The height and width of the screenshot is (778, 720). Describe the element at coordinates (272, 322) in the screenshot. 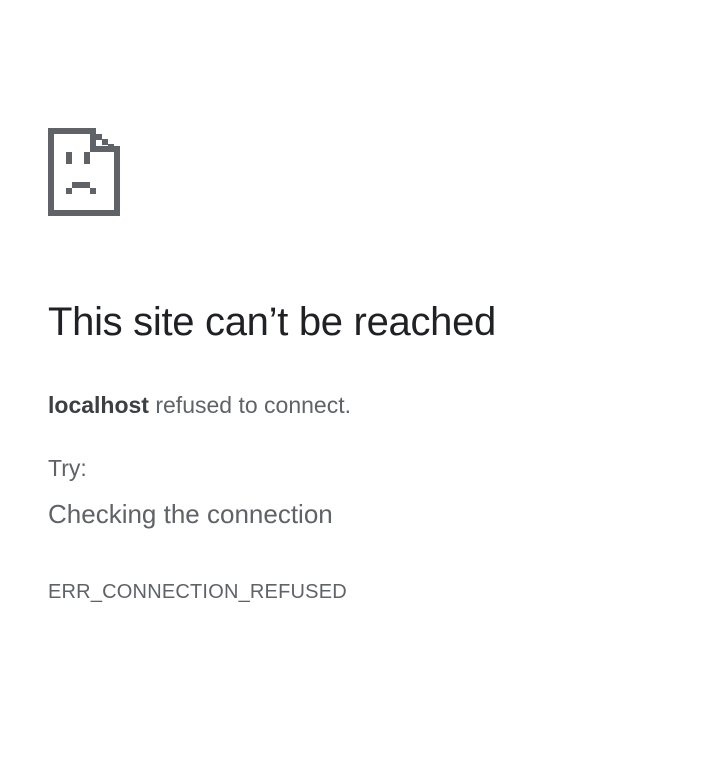

I see `page-title: This site can’t be reached` at that location.